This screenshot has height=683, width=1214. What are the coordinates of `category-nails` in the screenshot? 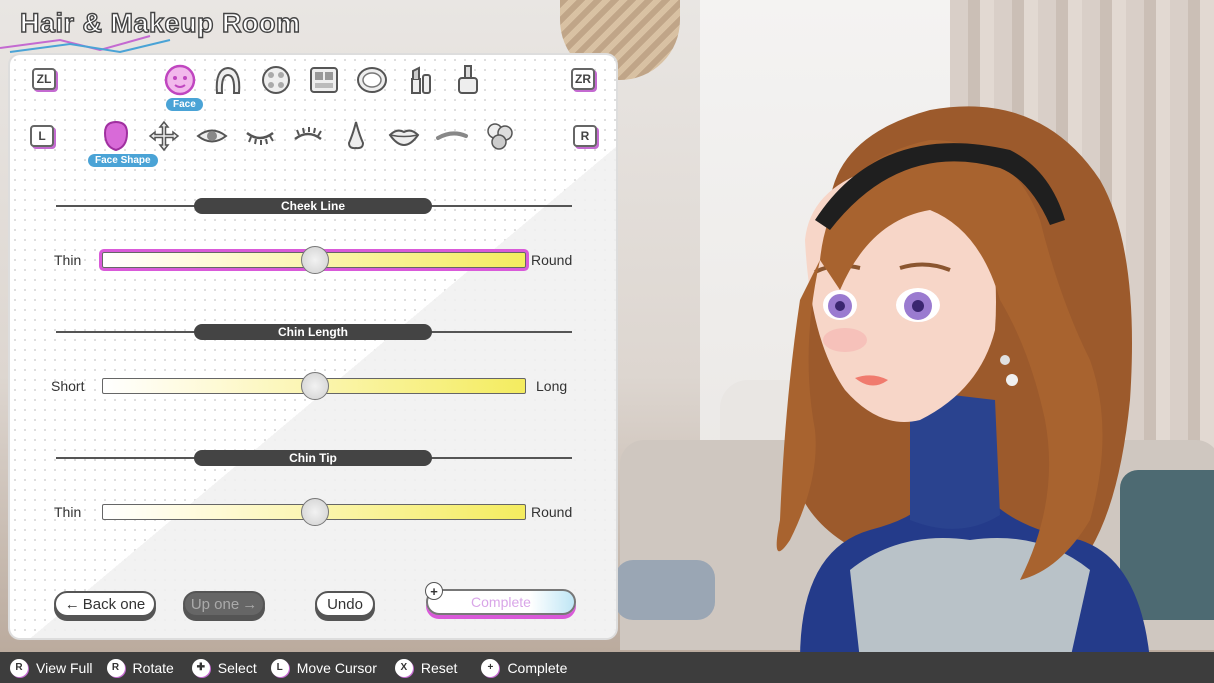 It's located at (468, 80).